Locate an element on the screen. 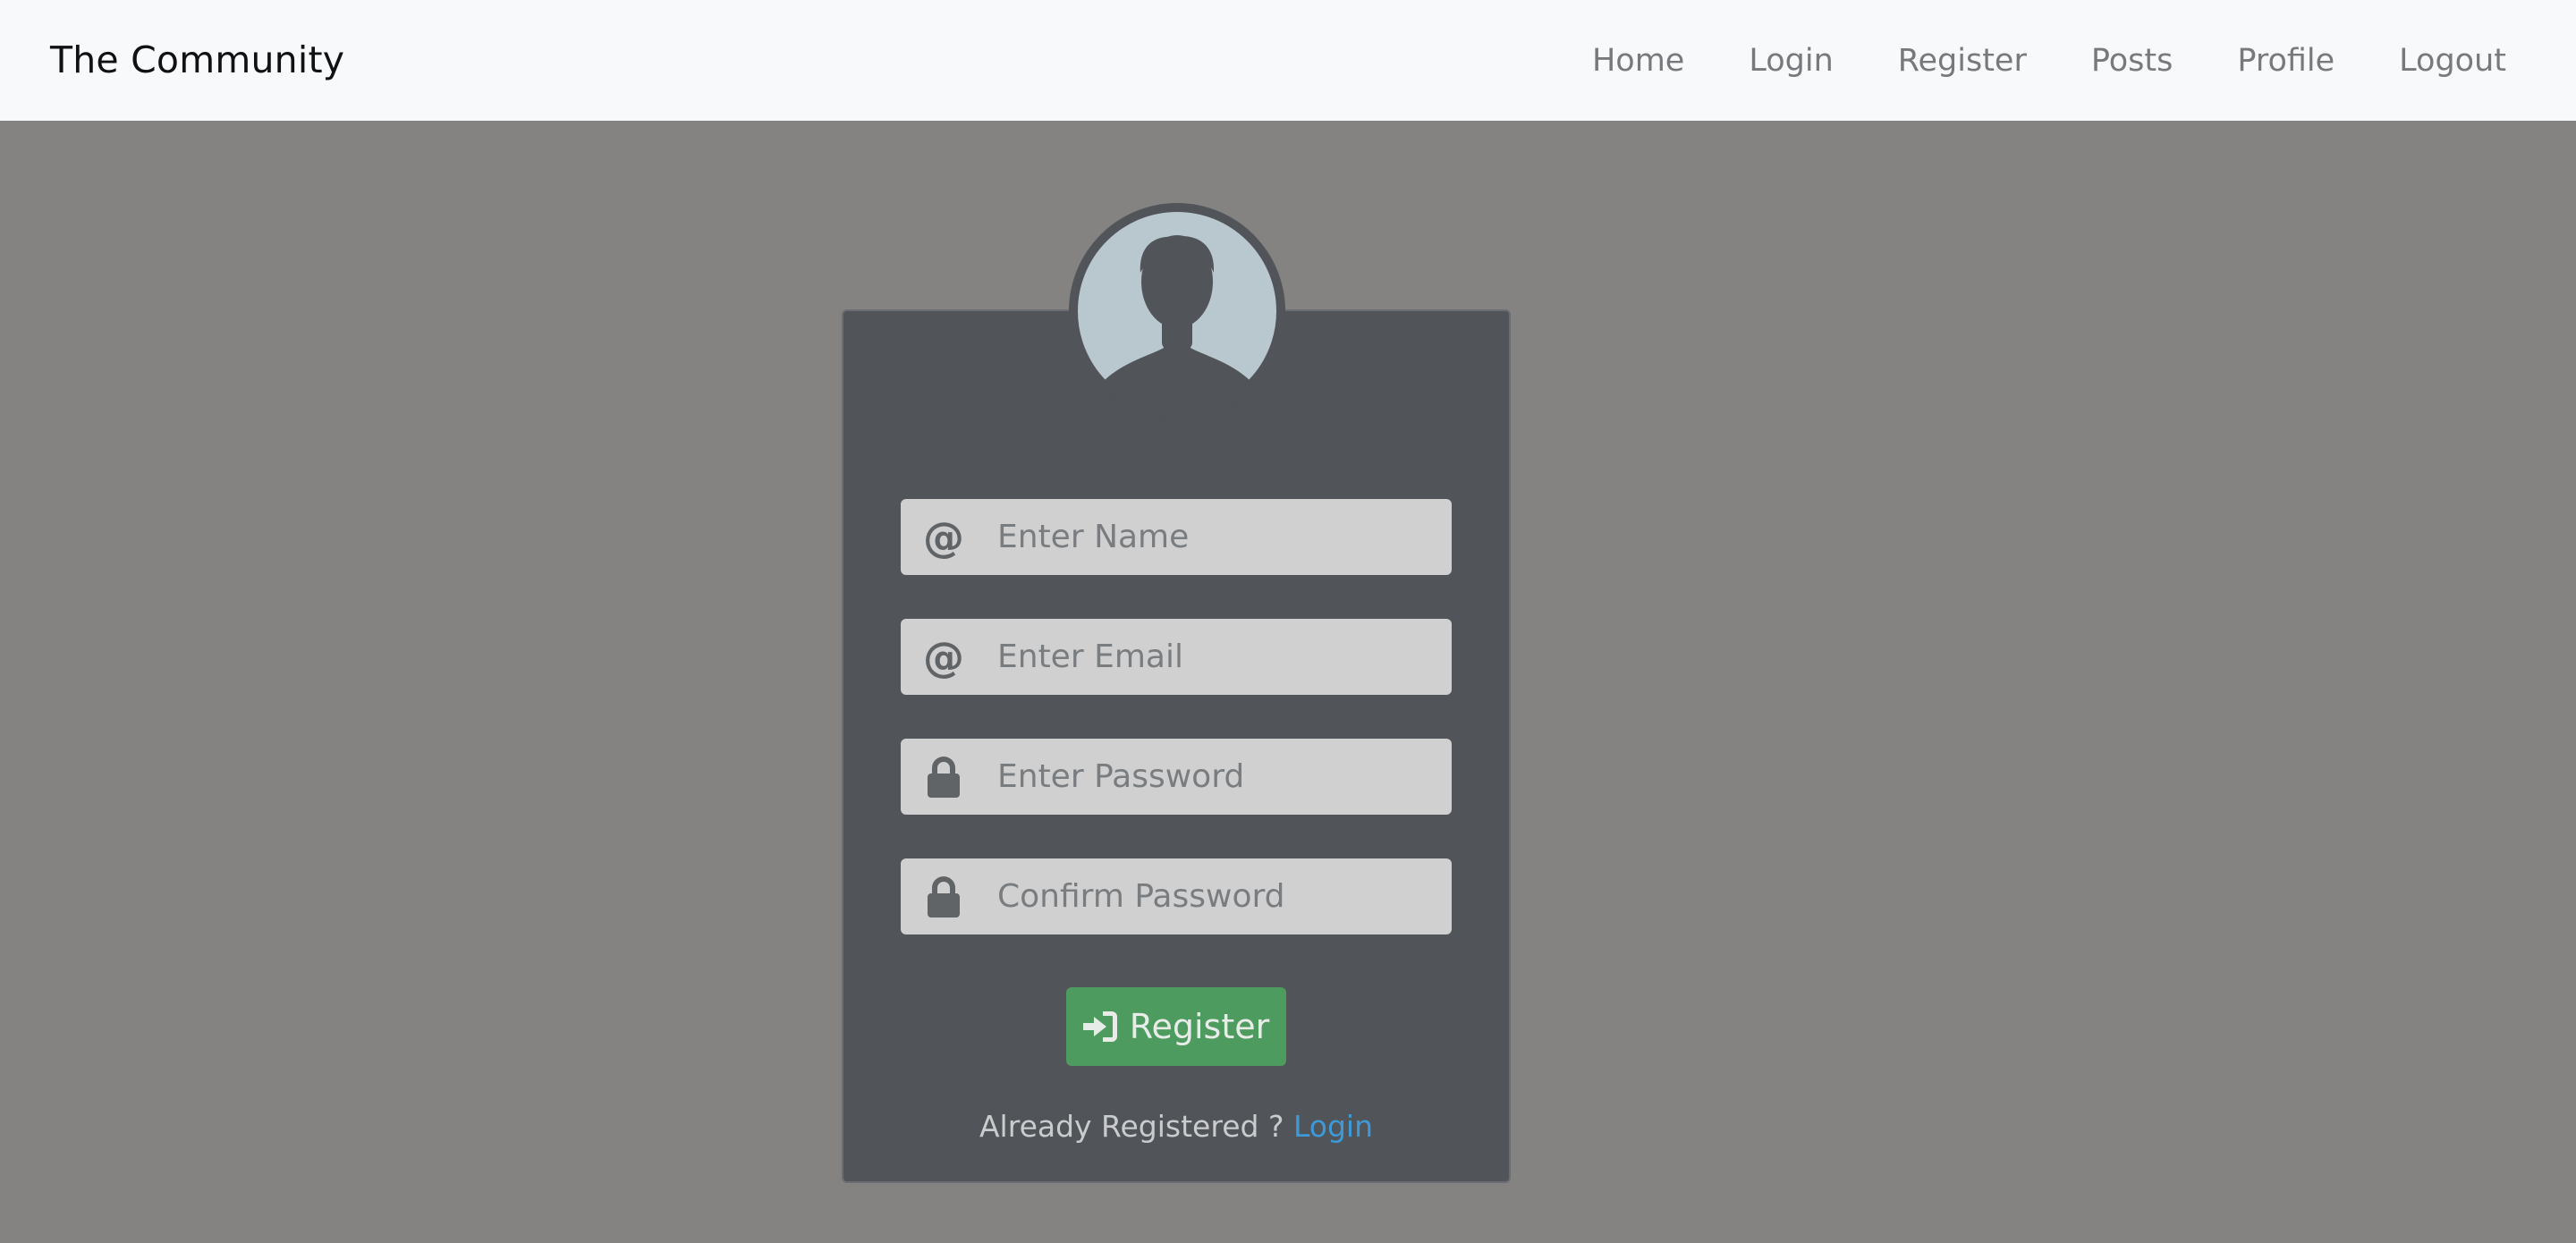 The height and width of the screenshot is (1243, 2576). nav-register-link: Register is located at coordinates (1962, 61).